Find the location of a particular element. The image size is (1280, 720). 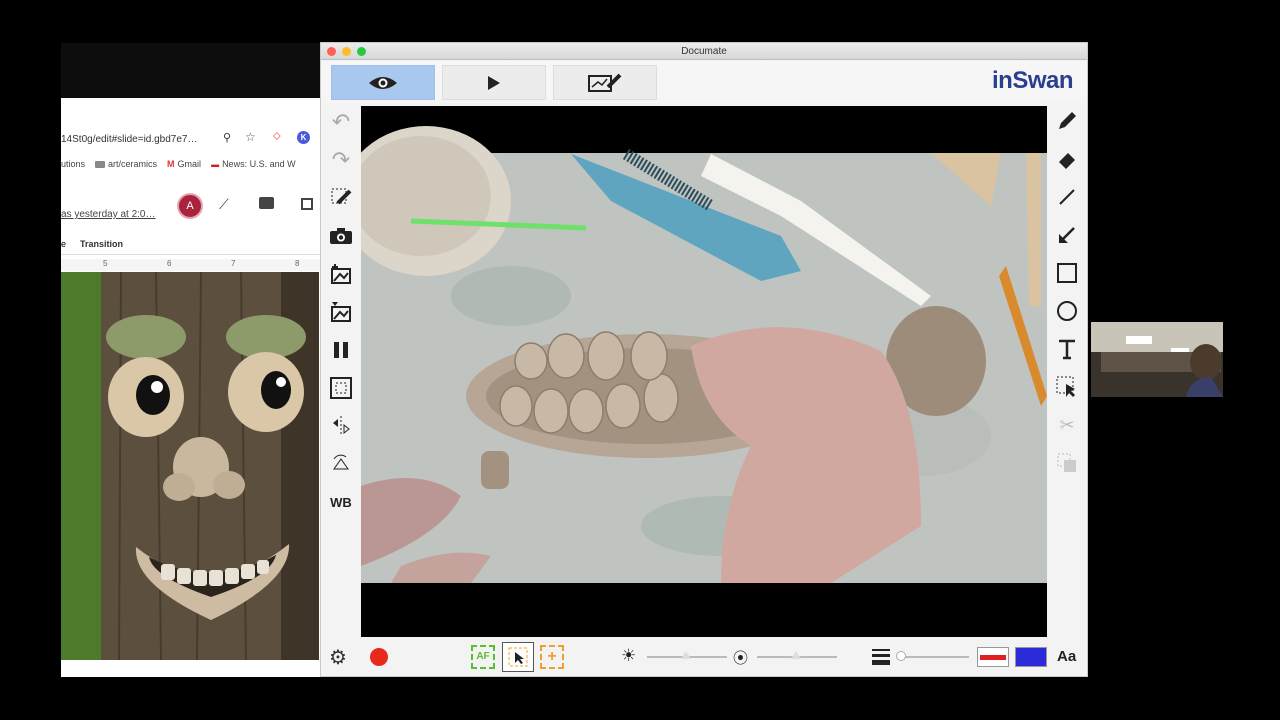

eraser-icon is located at coordinates (1067, 161).